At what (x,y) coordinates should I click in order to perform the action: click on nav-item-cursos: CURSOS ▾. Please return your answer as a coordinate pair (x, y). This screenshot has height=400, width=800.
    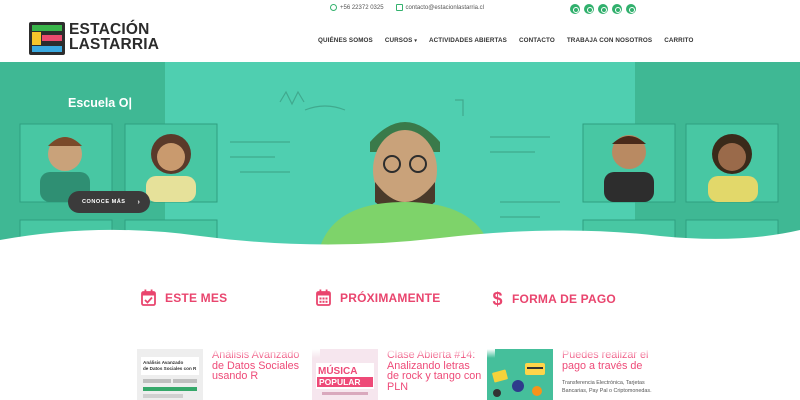
    Looking at the image, I should click on (401, 40).